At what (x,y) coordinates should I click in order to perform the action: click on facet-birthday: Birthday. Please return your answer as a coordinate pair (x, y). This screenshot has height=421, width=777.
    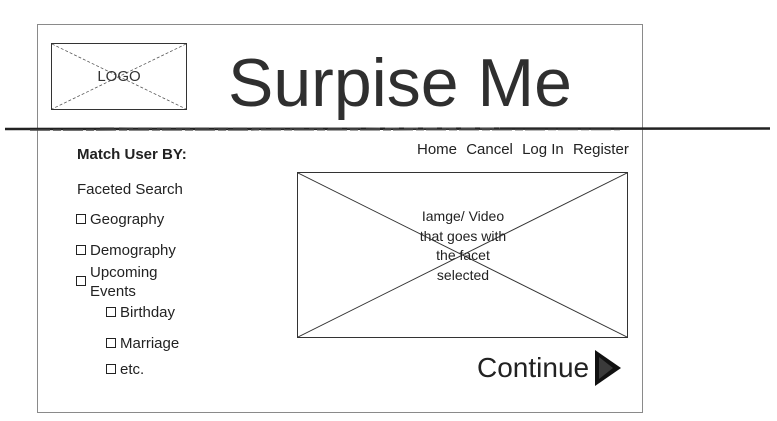
    Looking at the image, I should click on (140, 312).